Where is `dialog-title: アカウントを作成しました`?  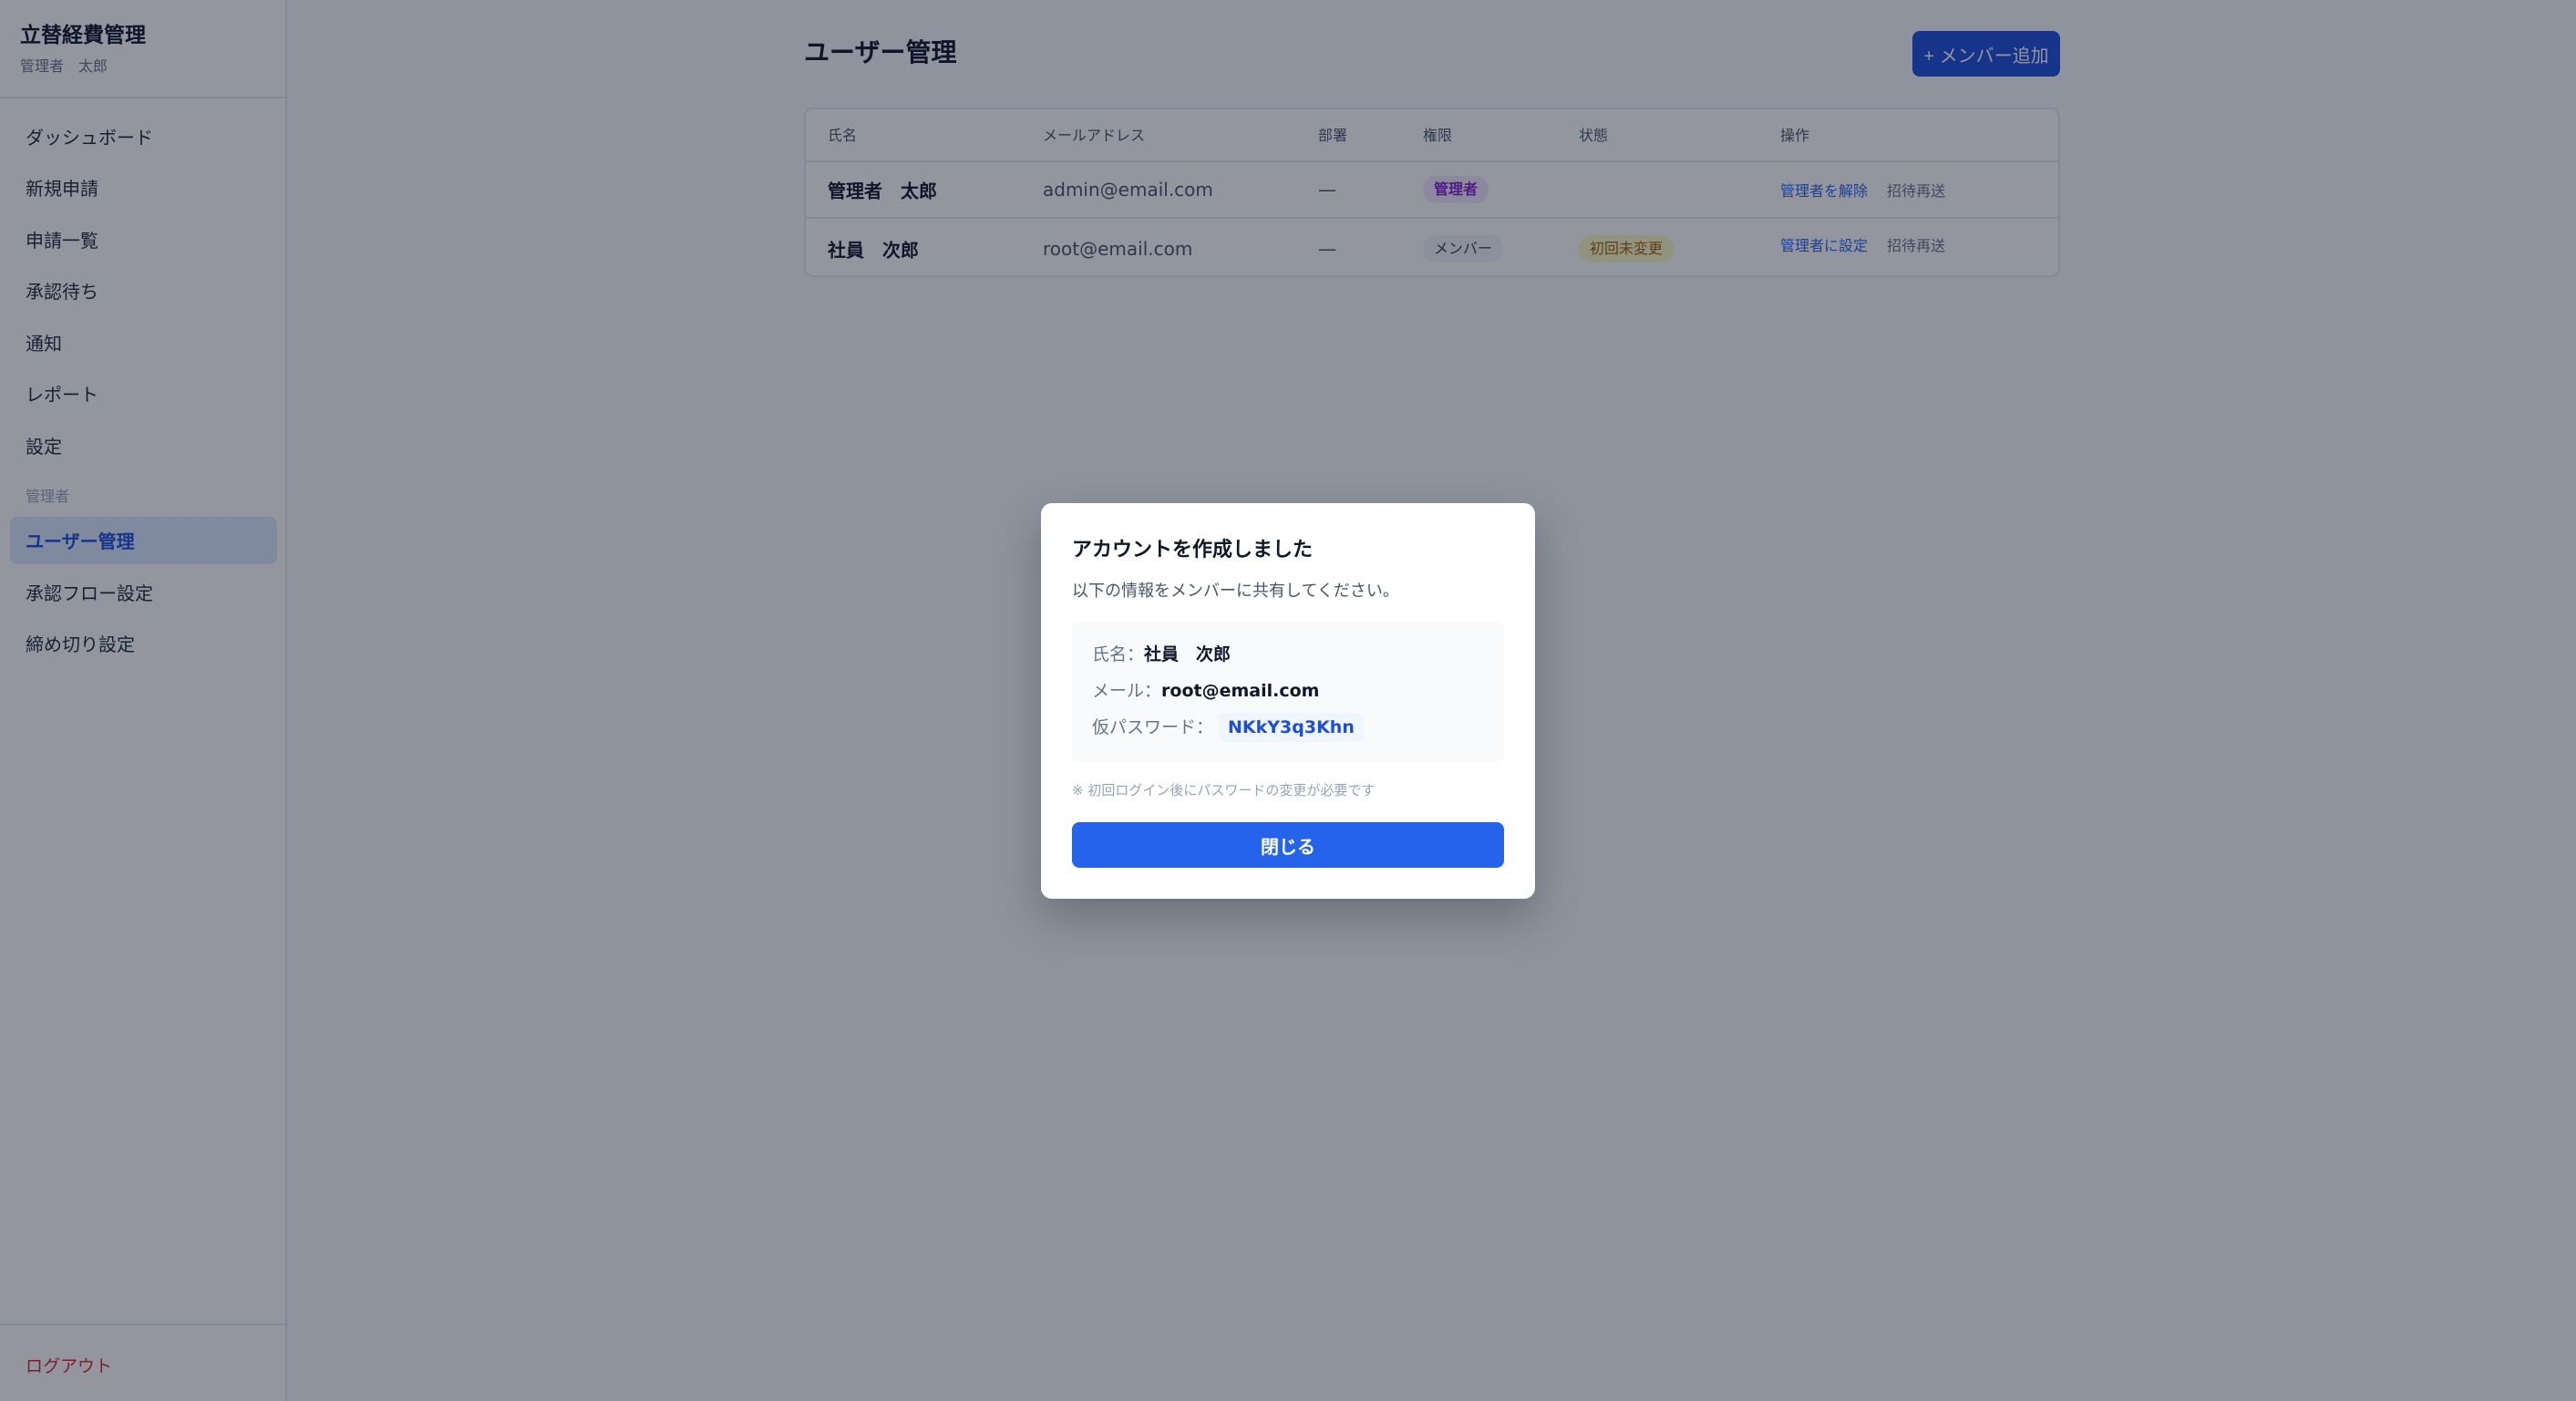 dialog-title: アカウントを作成しました is located at coordinates (1193, 550).